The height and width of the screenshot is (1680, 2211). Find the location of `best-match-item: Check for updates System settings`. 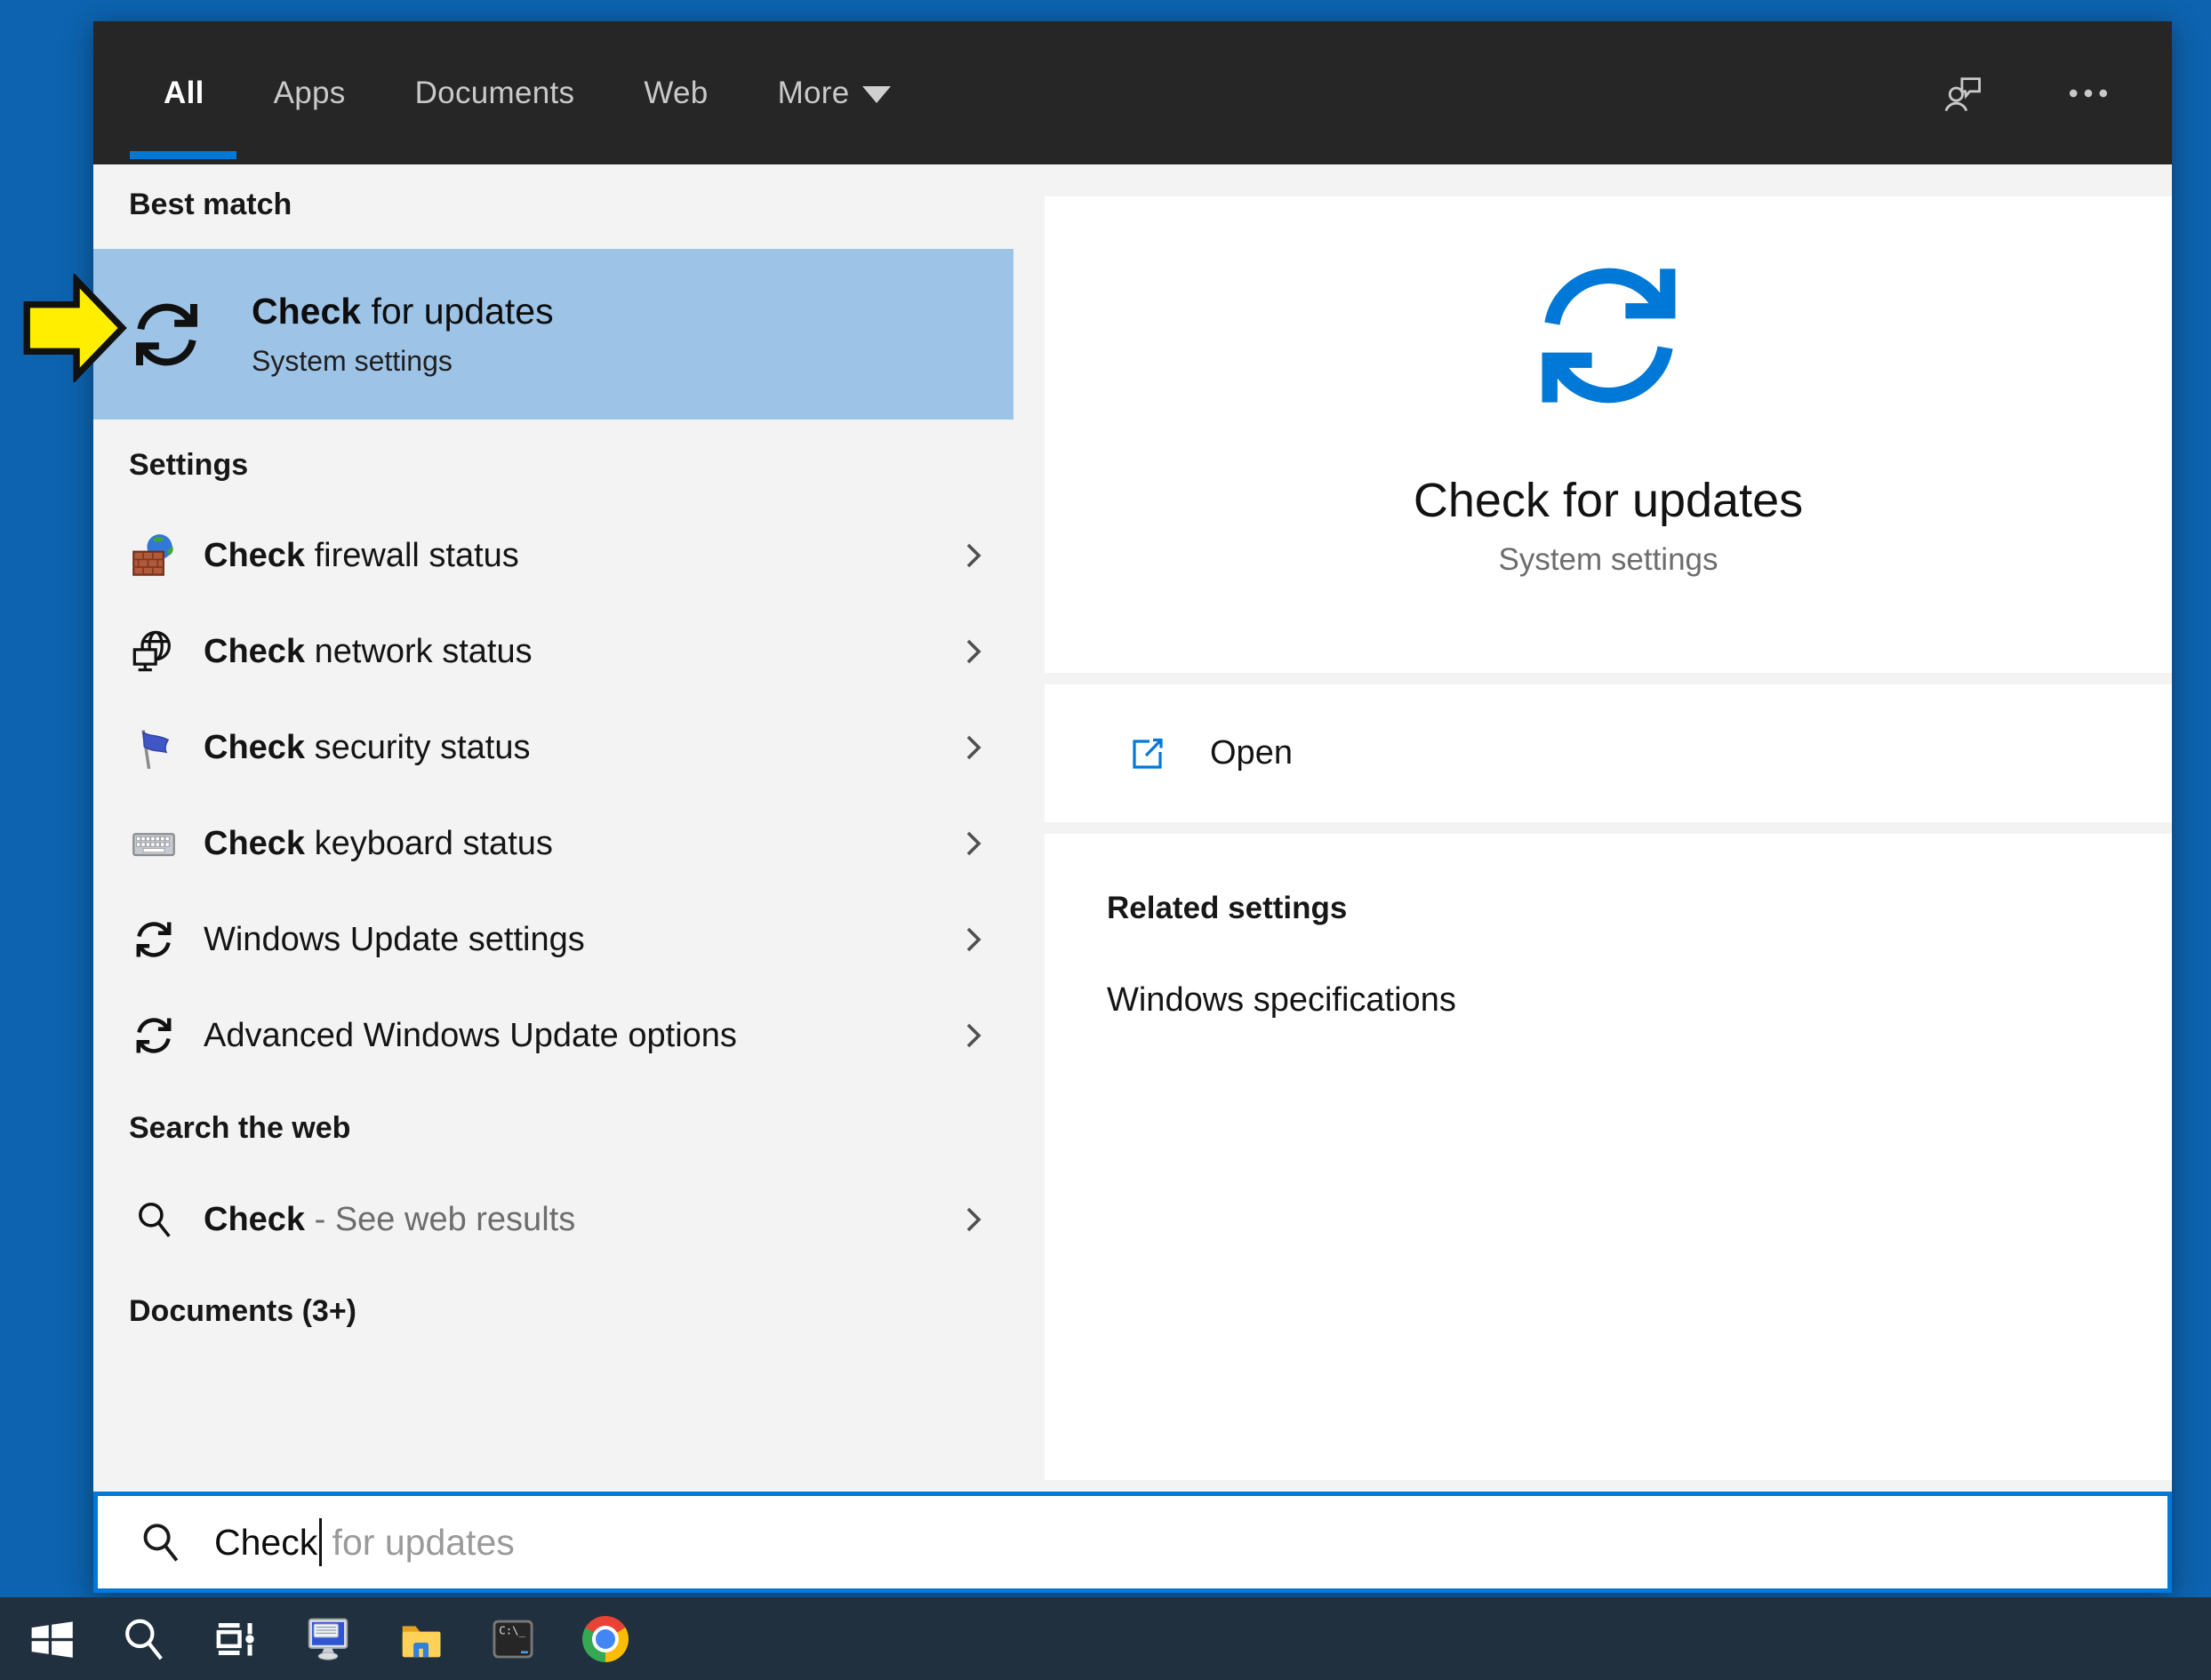

best-match-item: Check for updates System settings is located at coordinates (553, 334).